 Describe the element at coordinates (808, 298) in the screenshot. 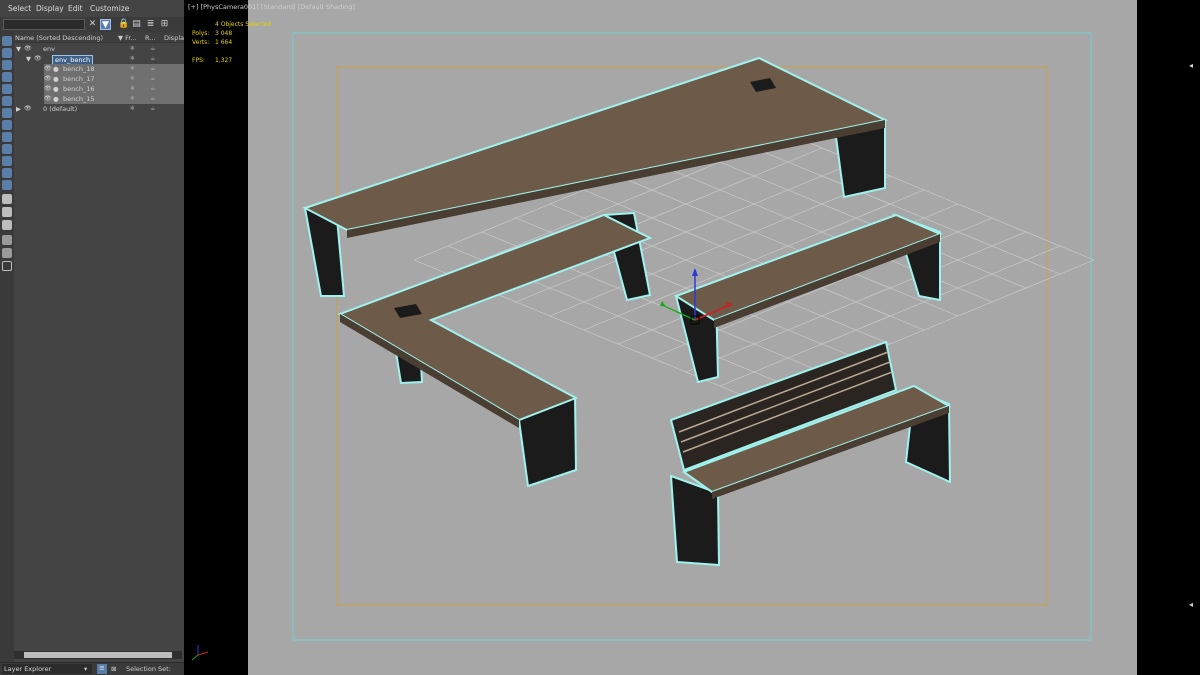

I see `bench-straight` at that location.